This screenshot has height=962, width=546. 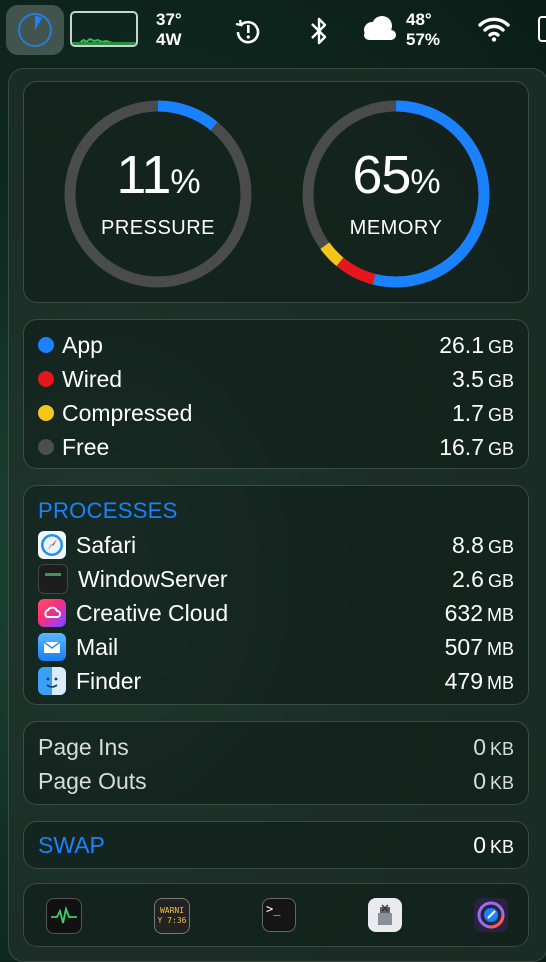 I want to click on process-row-mail: Mail 507 MB, so click(x=276, y=647).